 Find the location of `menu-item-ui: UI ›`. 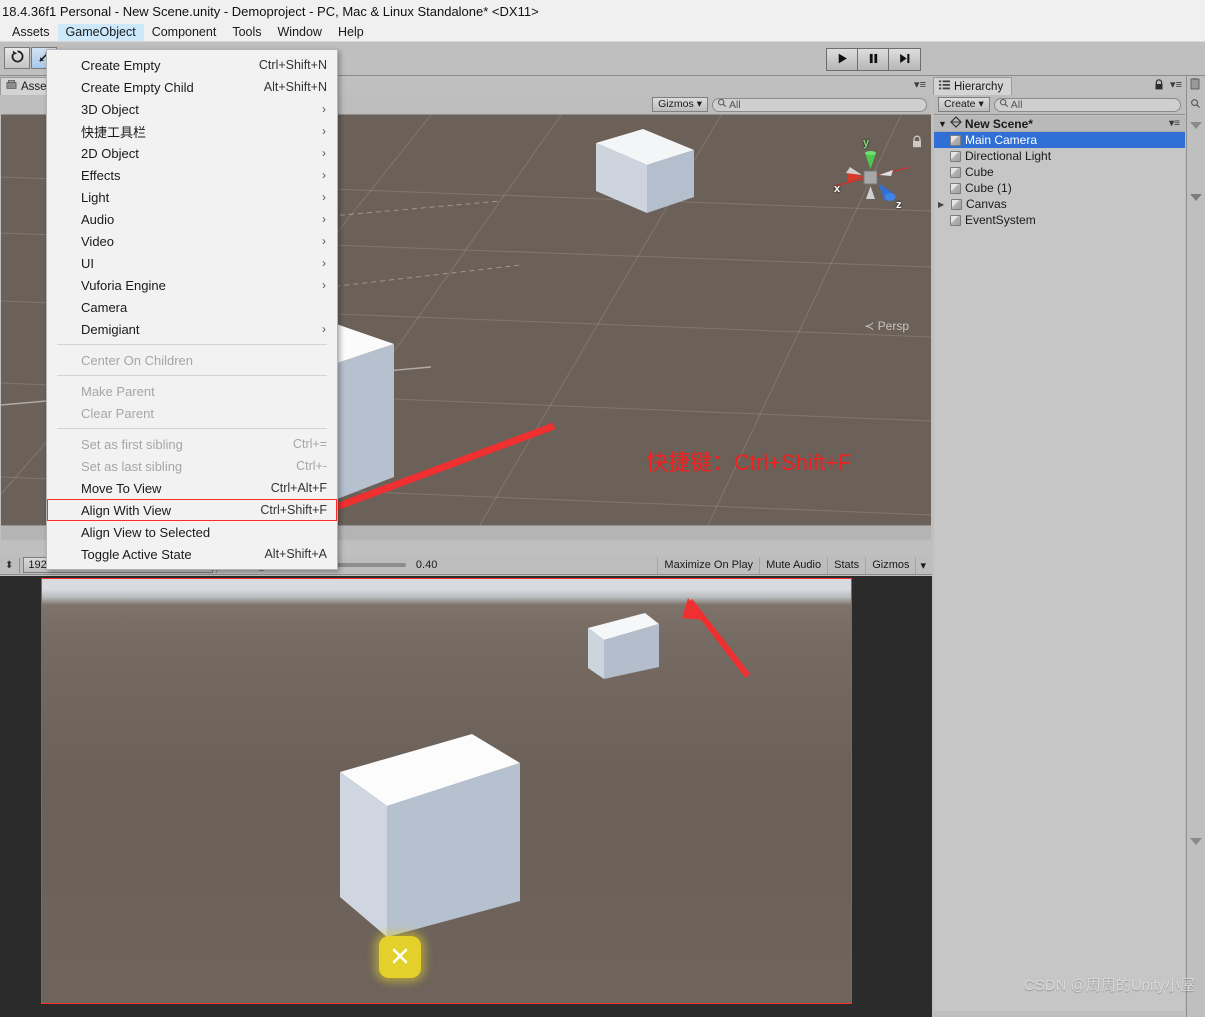

menu-item-ui: UI › is located at coordinates (192, 263).